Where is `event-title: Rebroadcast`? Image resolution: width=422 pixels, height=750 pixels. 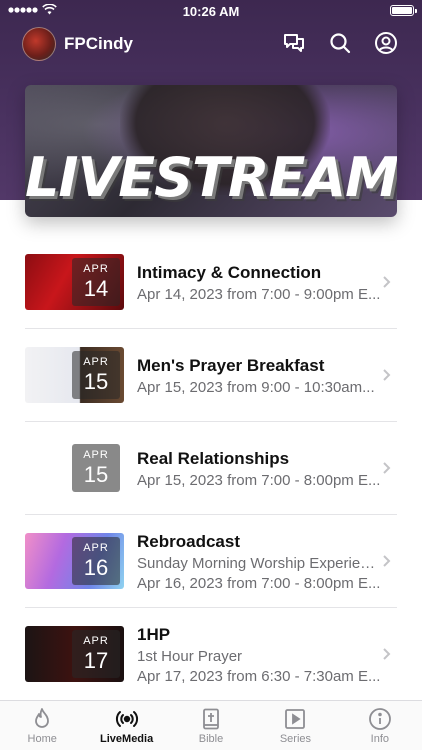 event-title: Rebroadcast is located at coordinates (188, 541).